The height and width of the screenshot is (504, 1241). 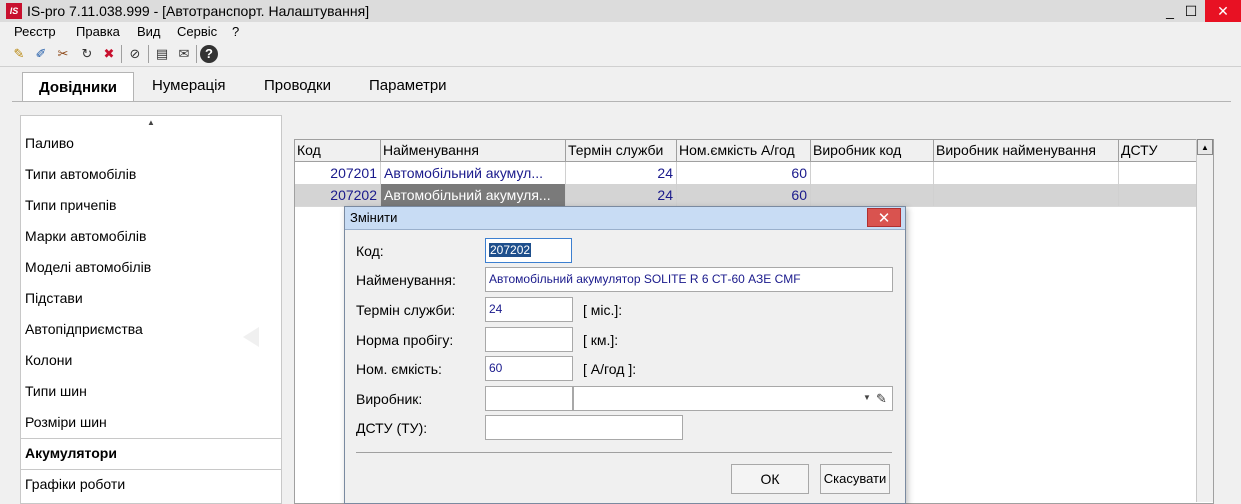 What do you see at coordinates (338, 173) in the screenshot?
I see `cell-code: 207201` at bounding box center [338, 173].